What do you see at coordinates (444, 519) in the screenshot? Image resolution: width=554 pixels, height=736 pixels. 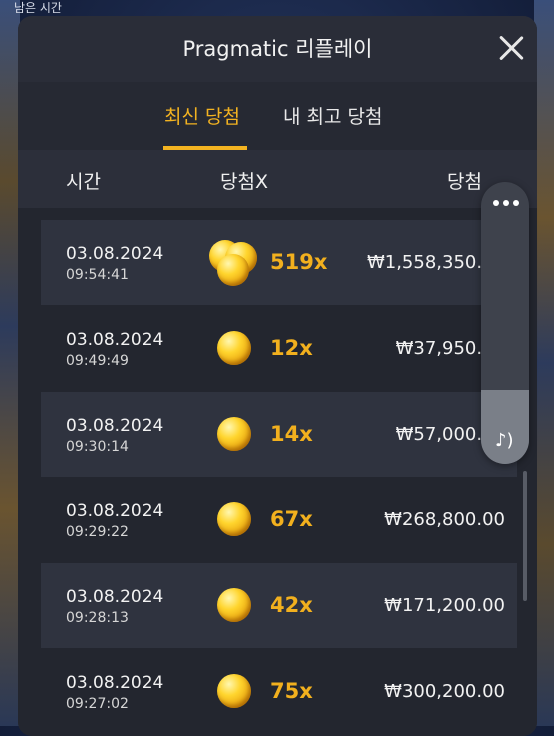 I see `row-win-amount: ₩268,800.00` at bounding box center [444, 519].